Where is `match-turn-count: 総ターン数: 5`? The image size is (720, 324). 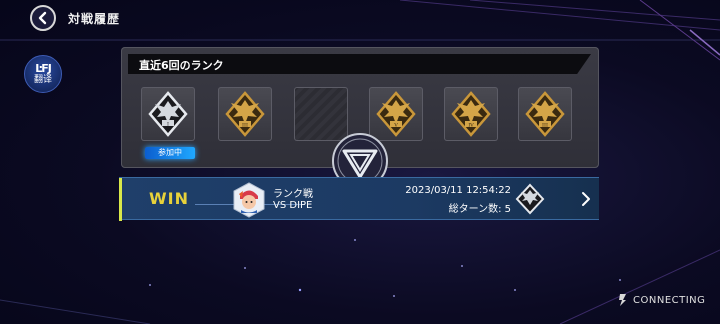 match-turn-count: 総ターン数: 5 is located at coordinates (479, 209).